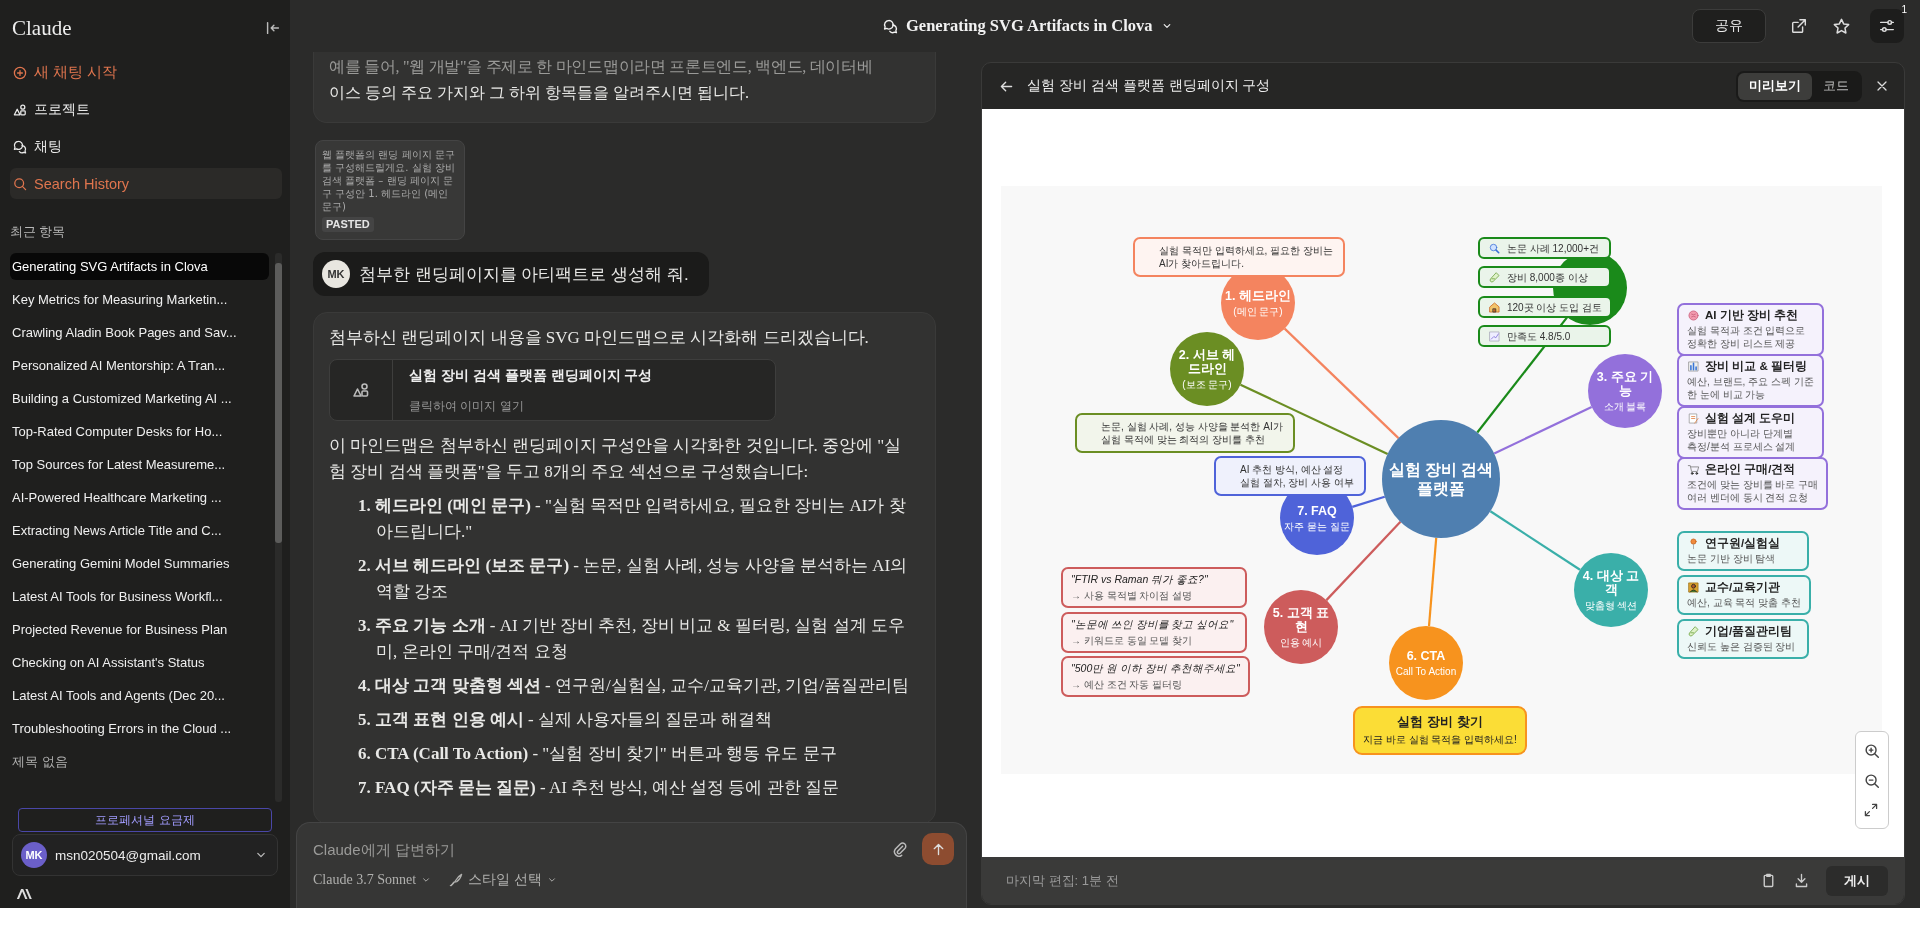 The image size is (1920, 941). What do you see at coordinates (1246, 257) in the screenshot?
I see `note-text: 실험 목적만 입력하세요, 필요한 장비는 AI가 찾아드립니다.` at bounding box center [1246, 257].